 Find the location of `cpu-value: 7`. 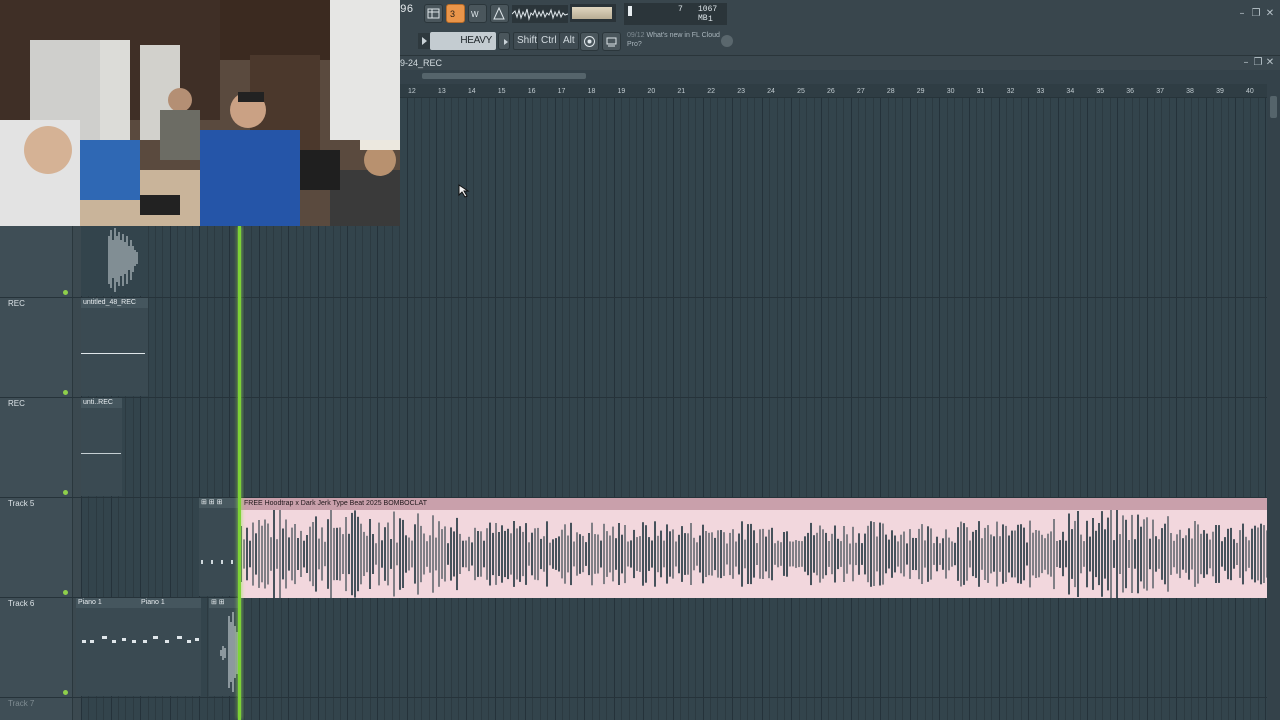

cpu-value: 7 is located at coordinates (680, 9).